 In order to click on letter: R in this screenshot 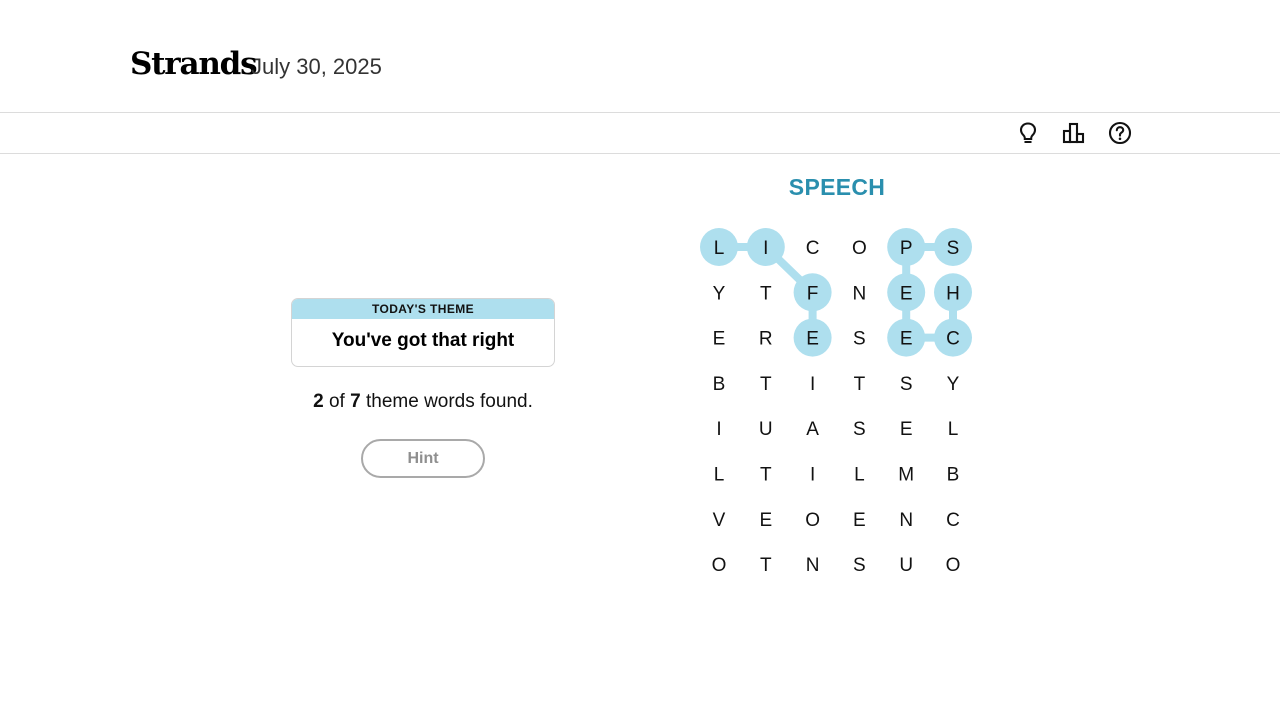, I will do `click(766, 339)`.